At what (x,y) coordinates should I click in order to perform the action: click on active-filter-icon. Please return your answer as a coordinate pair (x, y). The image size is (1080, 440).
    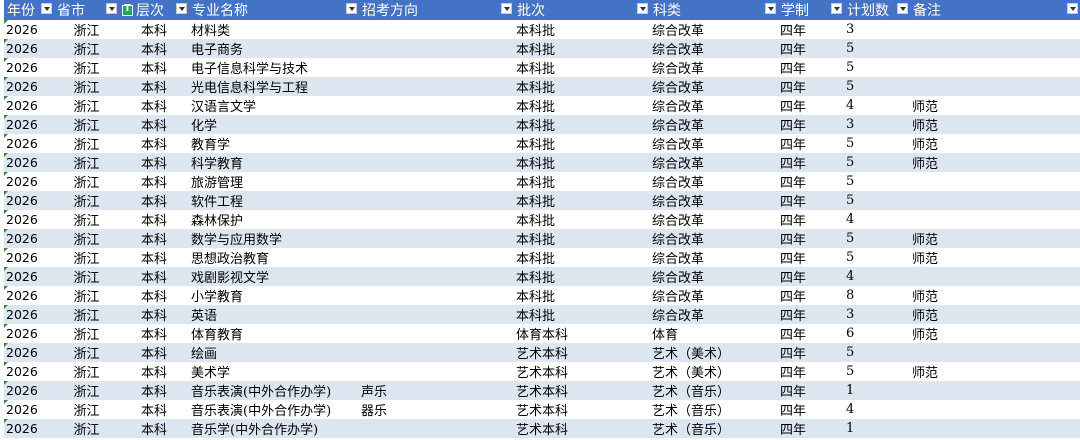
    Looking at the image, I should click on (127, 9).